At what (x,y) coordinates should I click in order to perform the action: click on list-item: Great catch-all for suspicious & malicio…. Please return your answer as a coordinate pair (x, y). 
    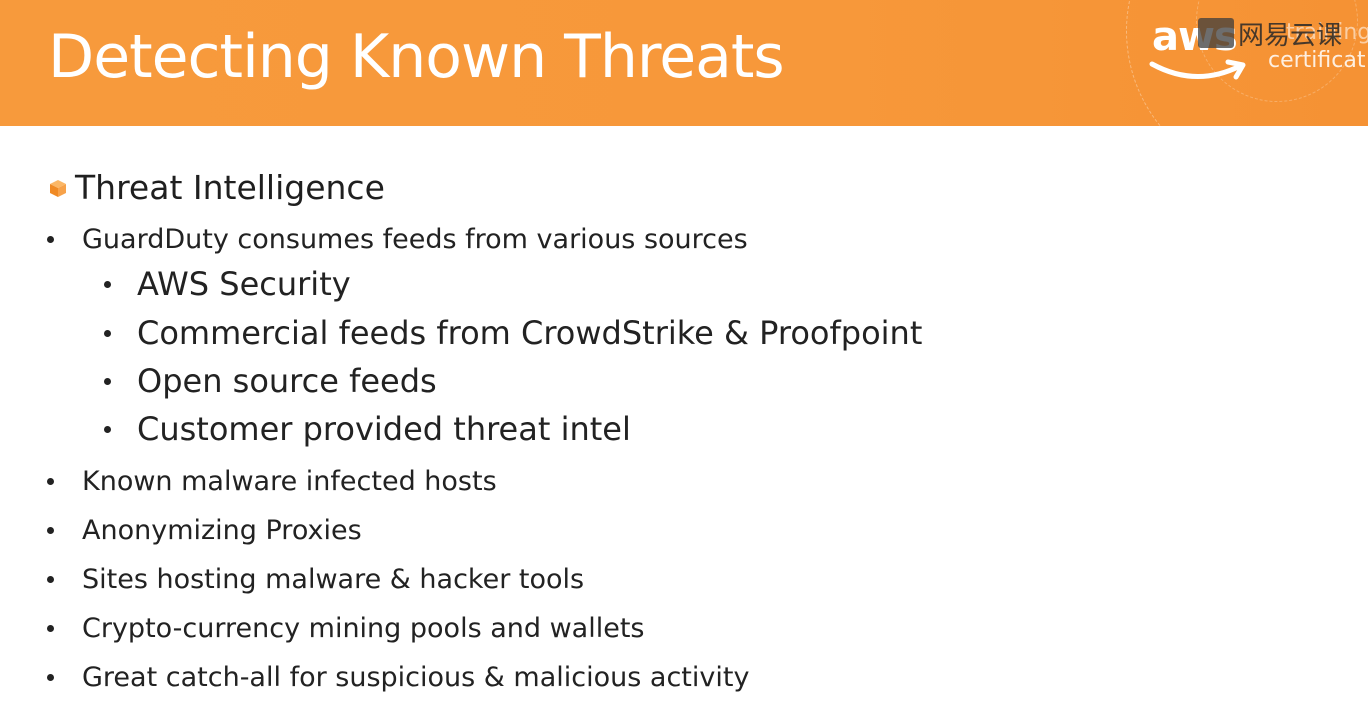
    Looking at the image, I should click on (398, 677).